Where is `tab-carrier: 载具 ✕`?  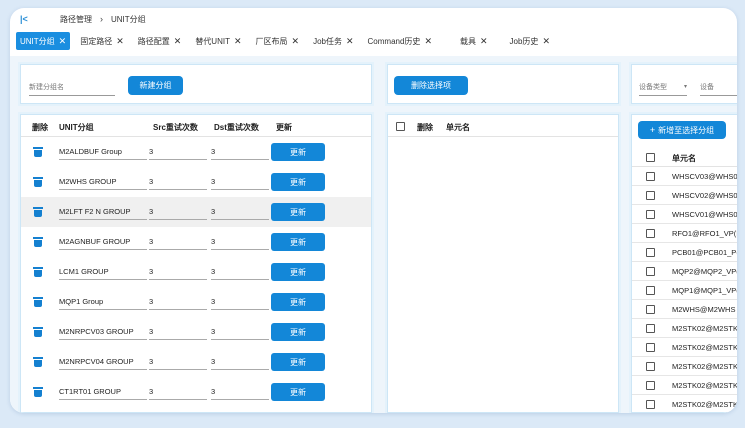
tab-carrier: 载具 ✕ is located at coordinates (474, 41).